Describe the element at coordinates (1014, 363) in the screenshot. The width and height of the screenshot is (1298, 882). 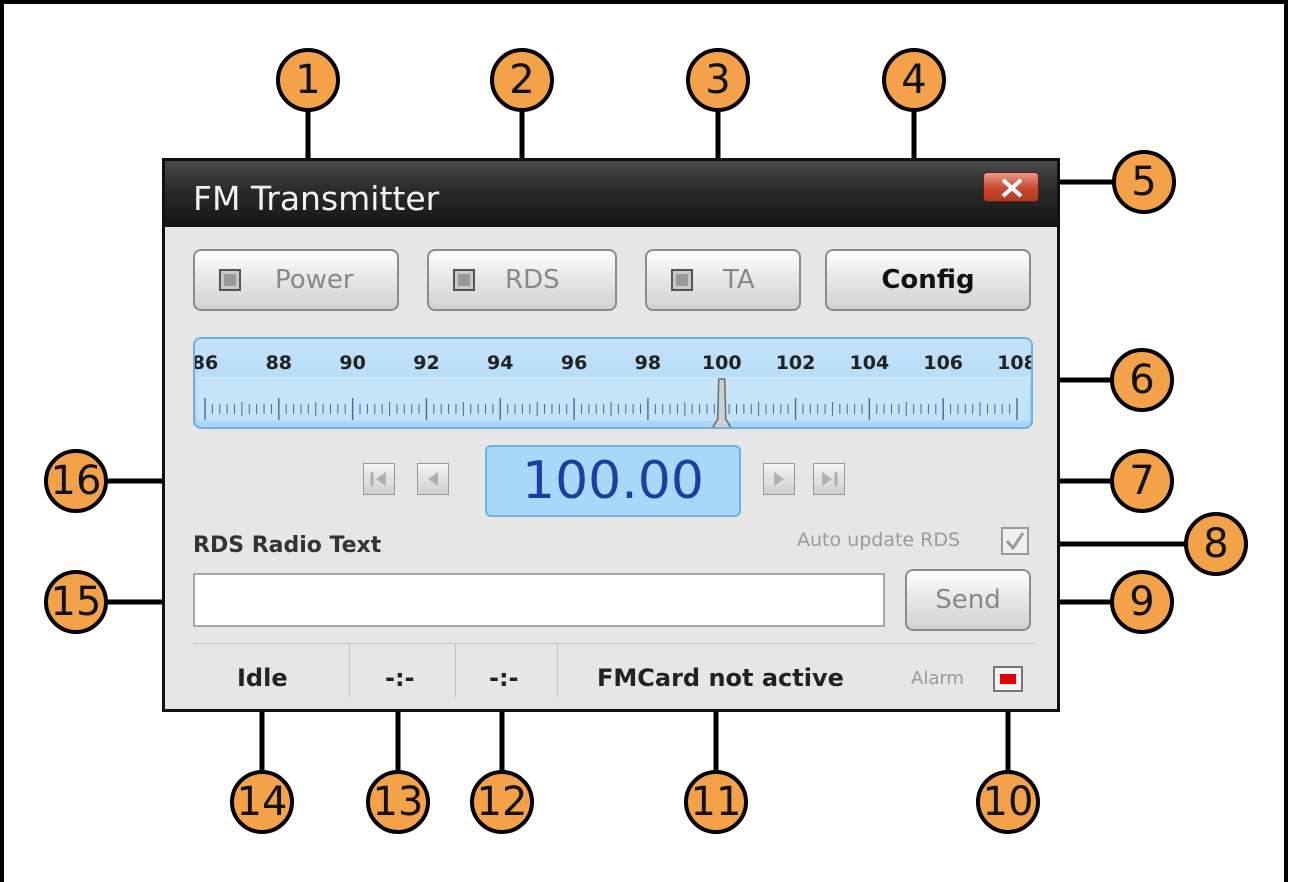
I see `scale-label: 108` at that location.